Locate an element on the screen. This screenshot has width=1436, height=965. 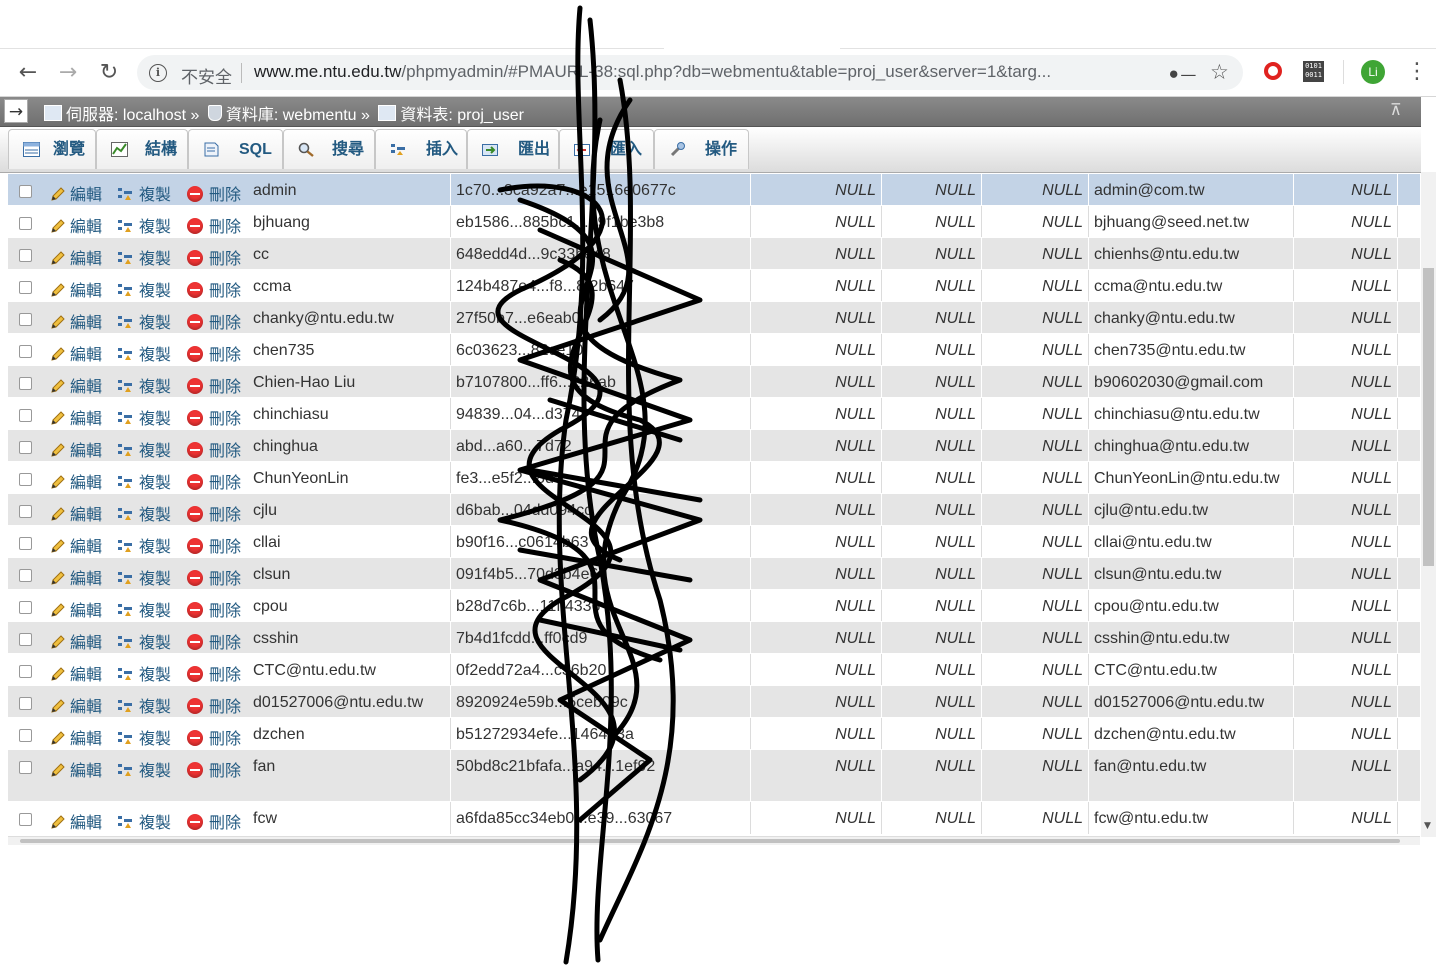
hash-cell: b7107800...ff6...226ab is located at coordinates (601, 382).